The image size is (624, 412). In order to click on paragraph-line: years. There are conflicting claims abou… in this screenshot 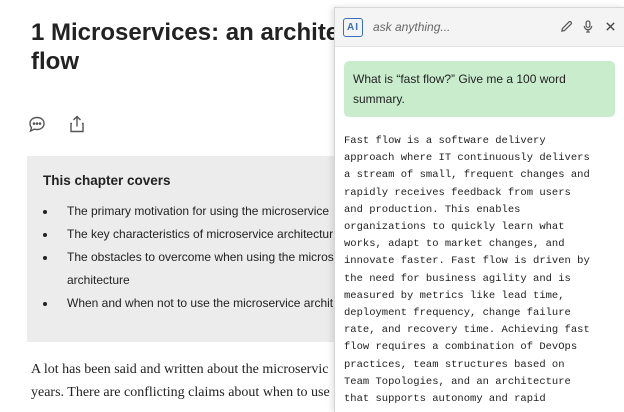, I will do `click(180, 392)`.